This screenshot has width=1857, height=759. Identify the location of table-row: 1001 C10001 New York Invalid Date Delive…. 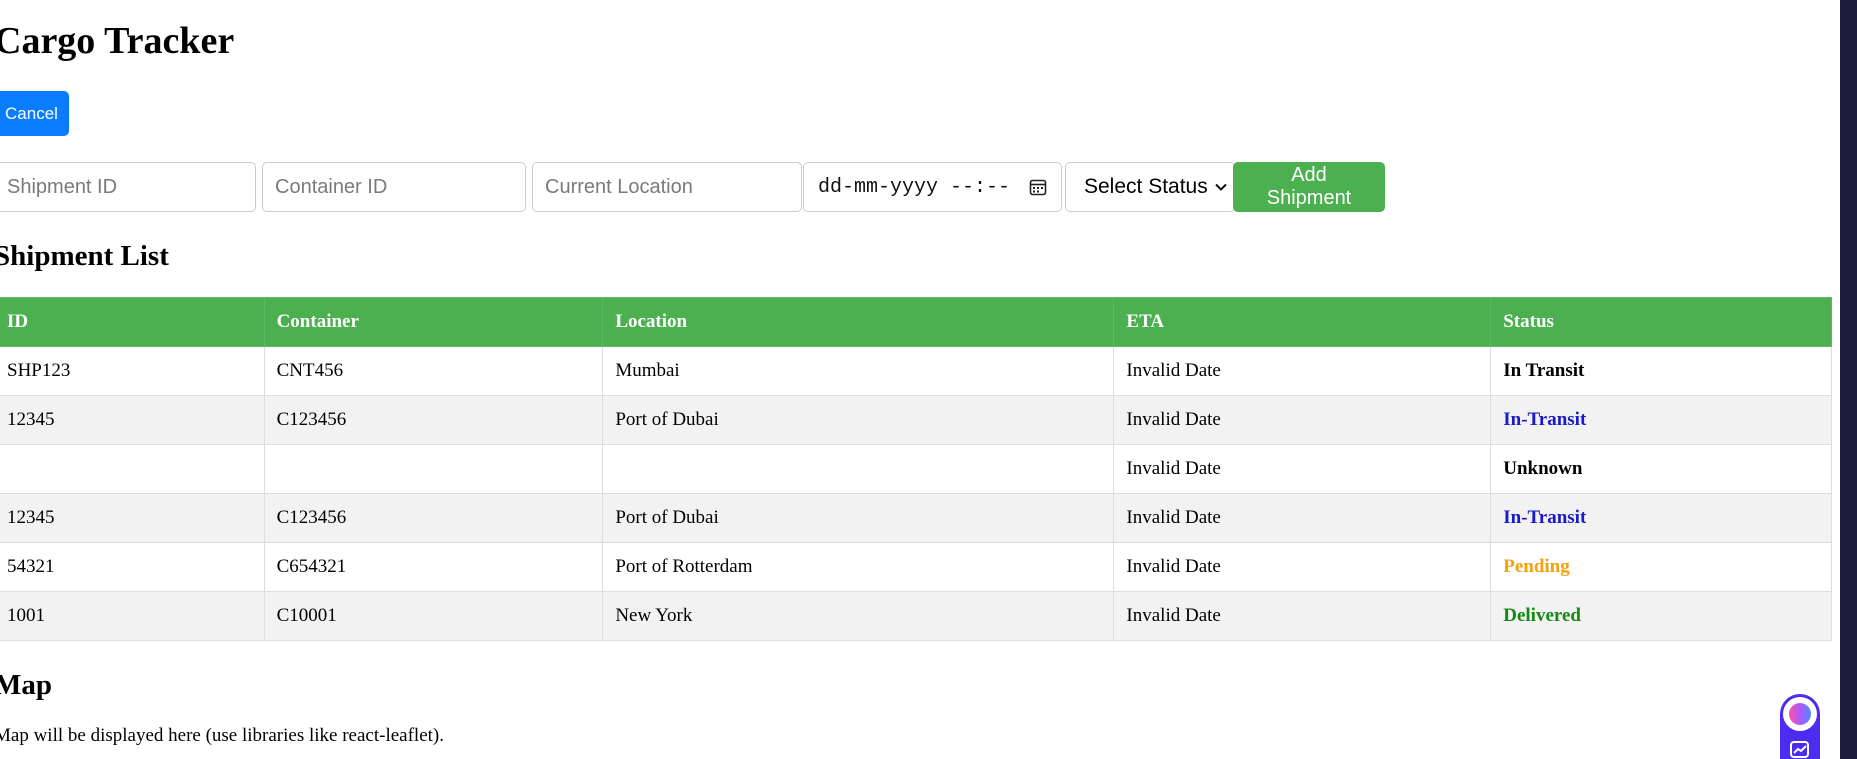
(916, 616).